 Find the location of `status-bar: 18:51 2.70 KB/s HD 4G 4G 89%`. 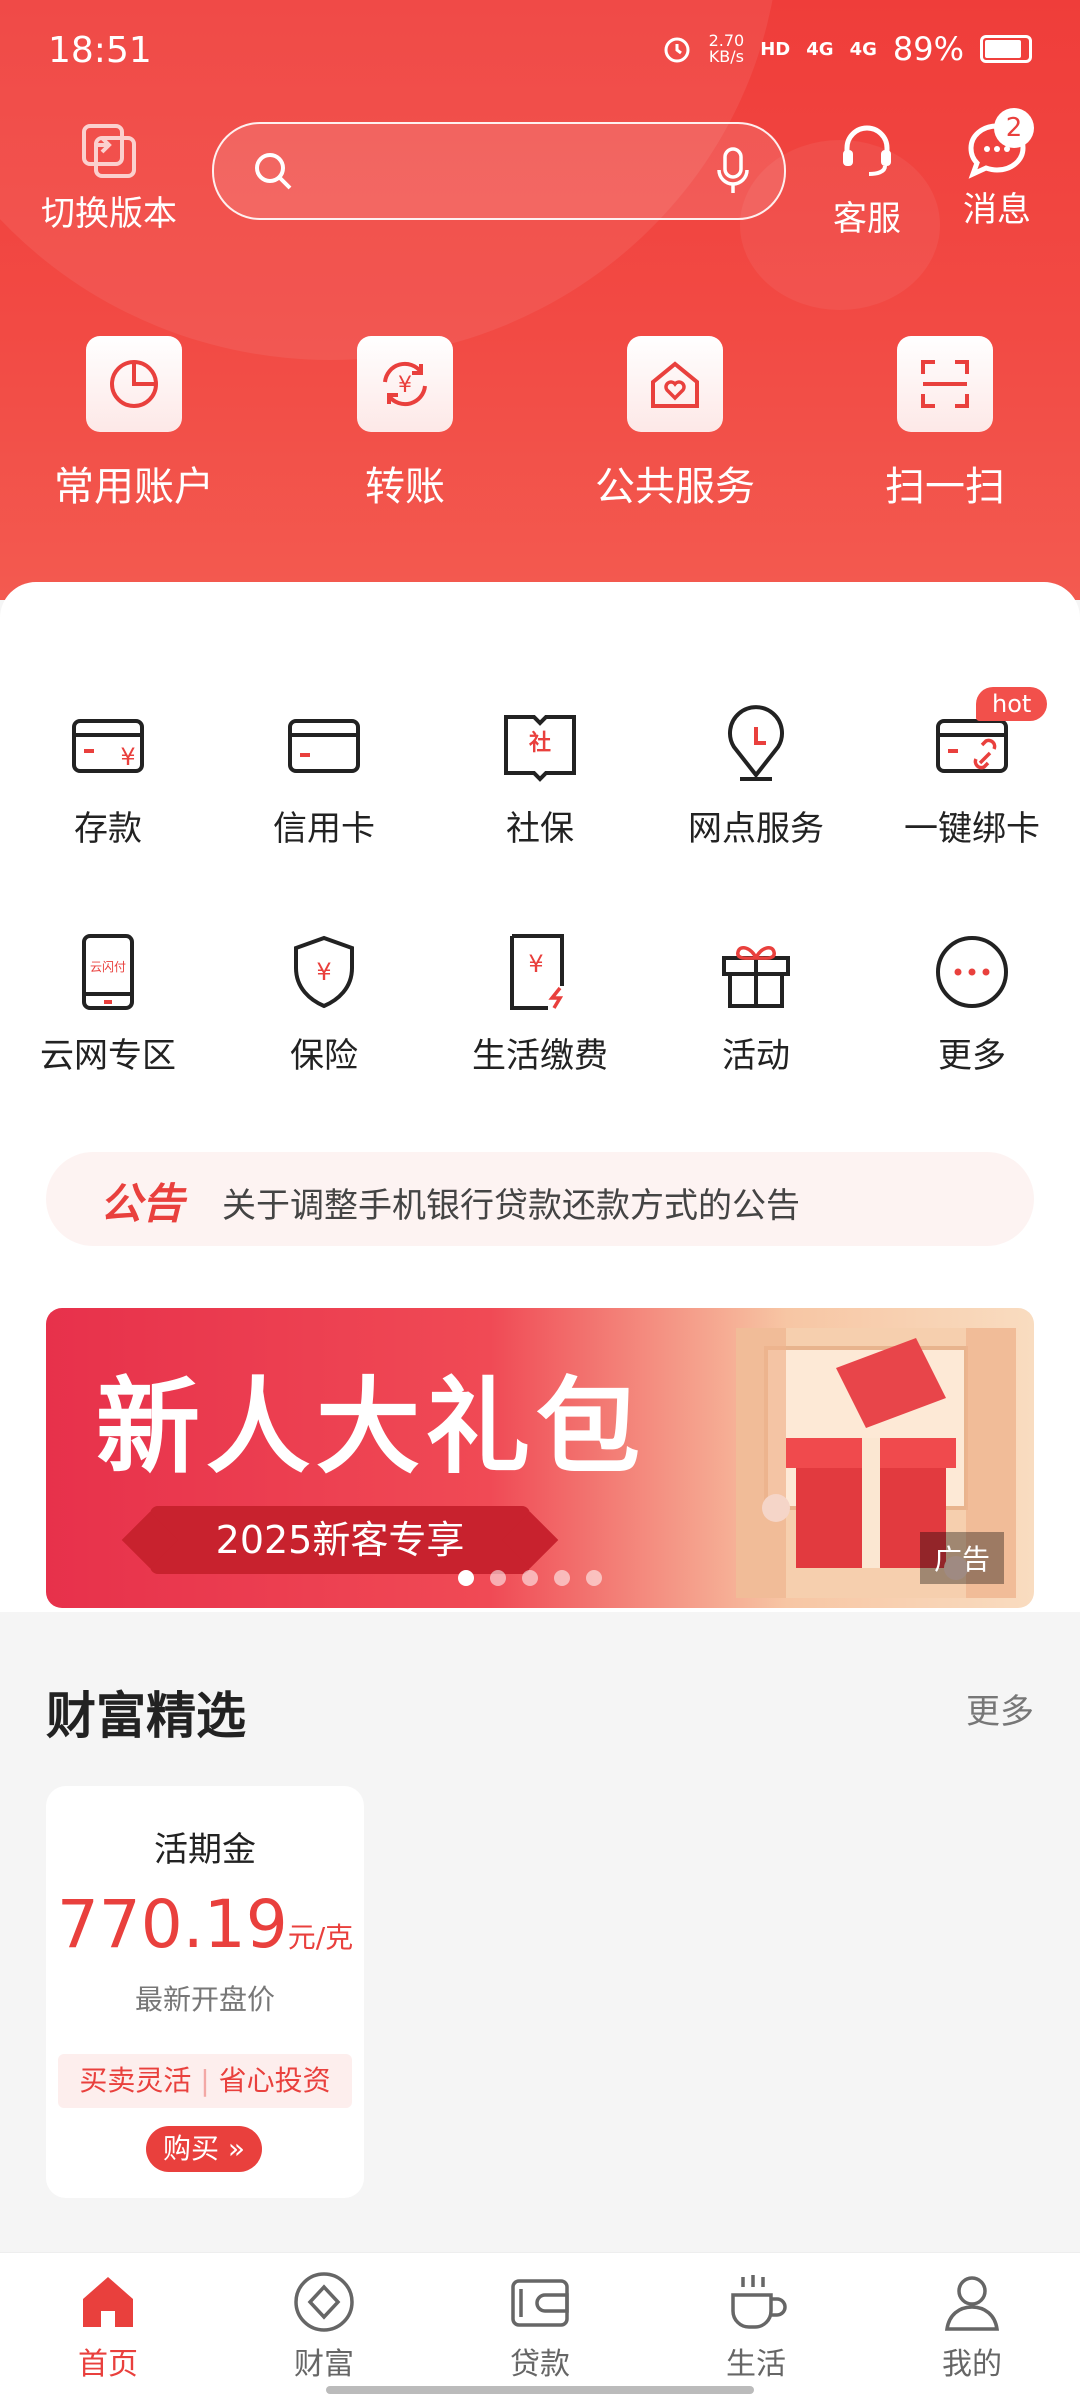

status-bar: 18:51 2.70 KB/s HD 4G 4G 89% is located at coordinates (540, 55).